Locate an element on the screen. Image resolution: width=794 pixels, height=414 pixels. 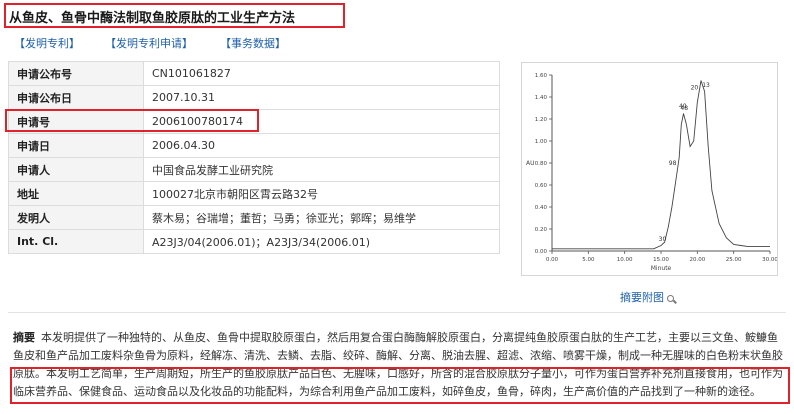
application-number-highlight-box is located at coordinates (132, 120).